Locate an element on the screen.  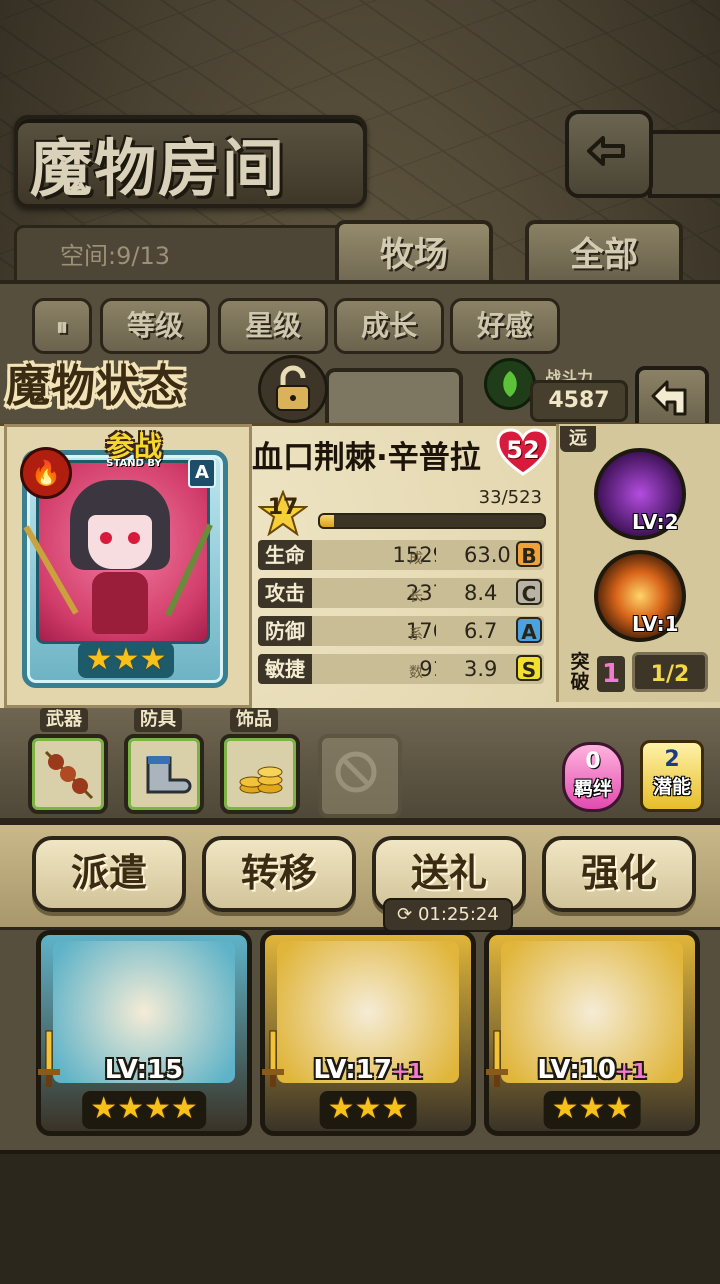
bond-label: 羁绊 is located at coordinates (592, 789).